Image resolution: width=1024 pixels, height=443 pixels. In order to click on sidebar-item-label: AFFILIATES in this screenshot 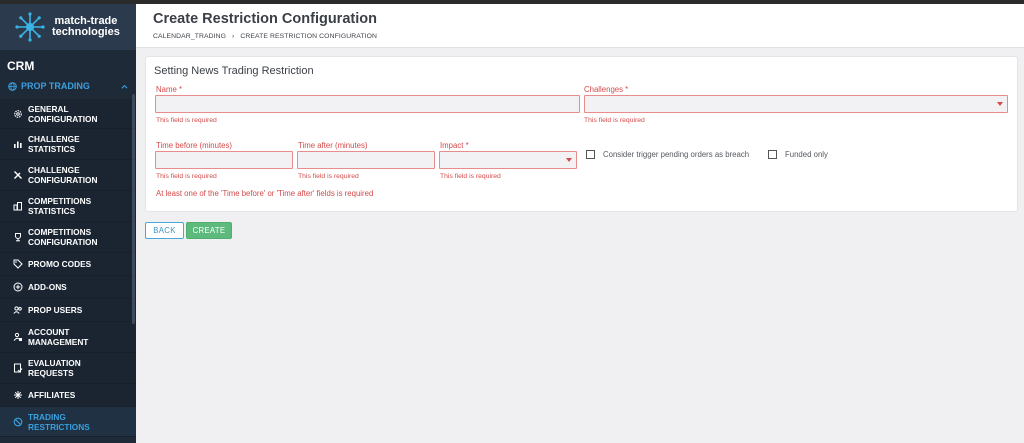, I will do `click(52, 395)`.